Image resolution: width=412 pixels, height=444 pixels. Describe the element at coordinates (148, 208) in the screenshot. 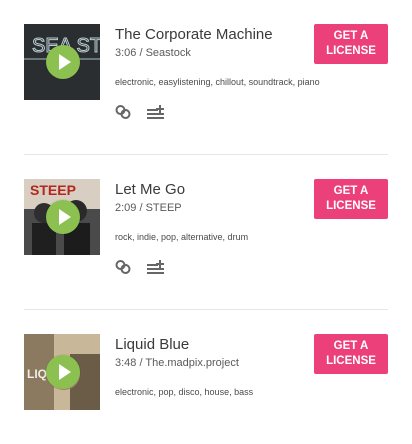

I see `track-meta: 2:09 / STEEP` at that location.